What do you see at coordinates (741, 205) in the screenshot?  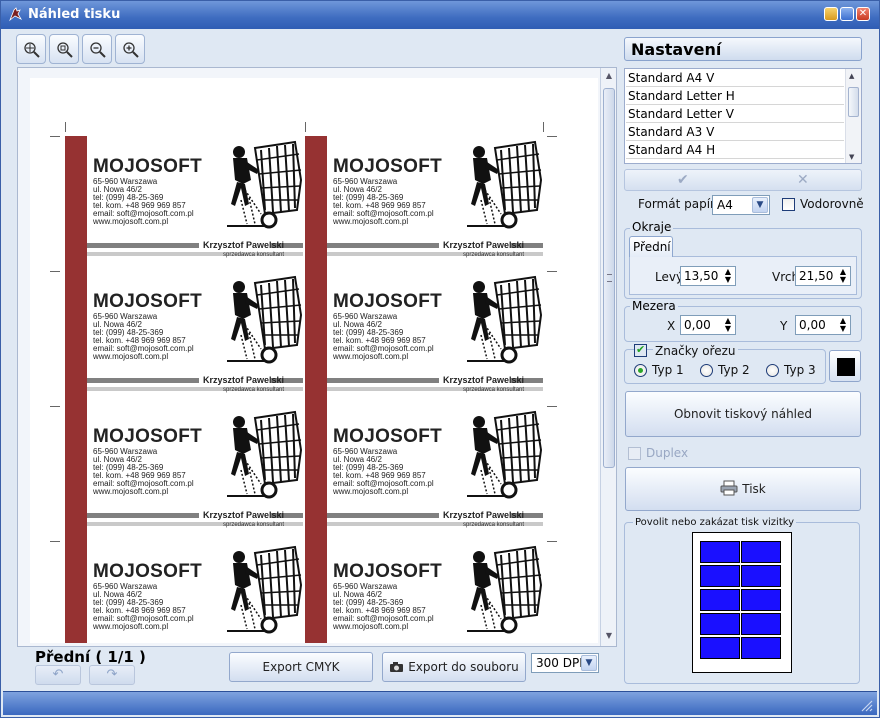 I see `paper-format-select: A4 ▼` at bounding box center [741, 205].